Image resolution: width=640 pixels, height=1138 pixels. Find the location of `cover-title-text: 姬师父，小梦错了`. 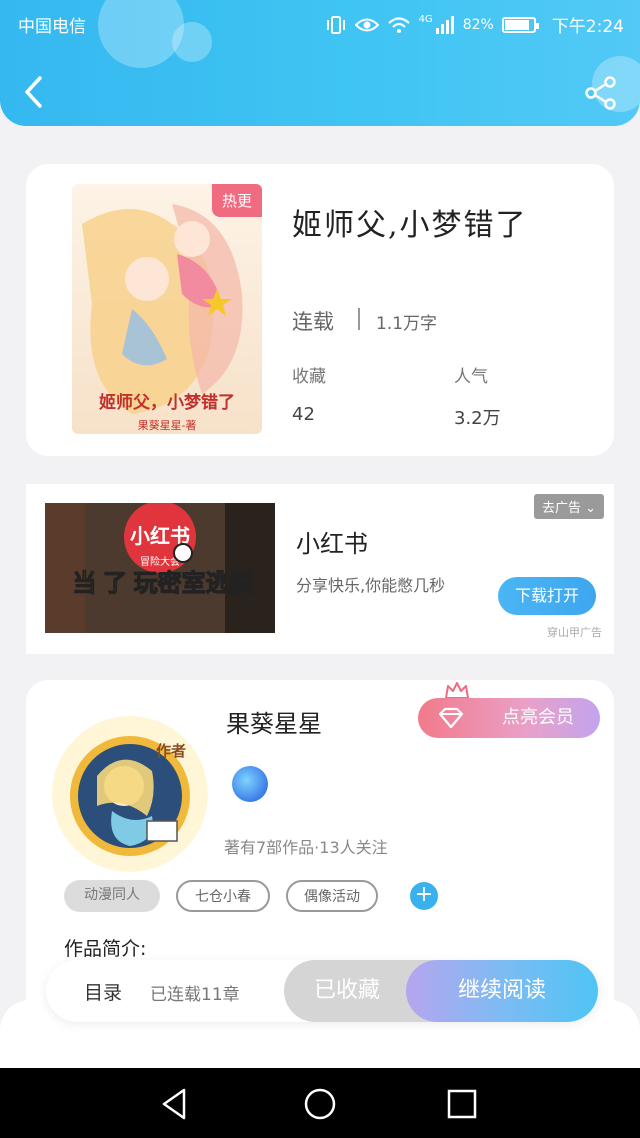

cover-title-text: 姬师父，小梦错了 is located at coordinates (167, 402).